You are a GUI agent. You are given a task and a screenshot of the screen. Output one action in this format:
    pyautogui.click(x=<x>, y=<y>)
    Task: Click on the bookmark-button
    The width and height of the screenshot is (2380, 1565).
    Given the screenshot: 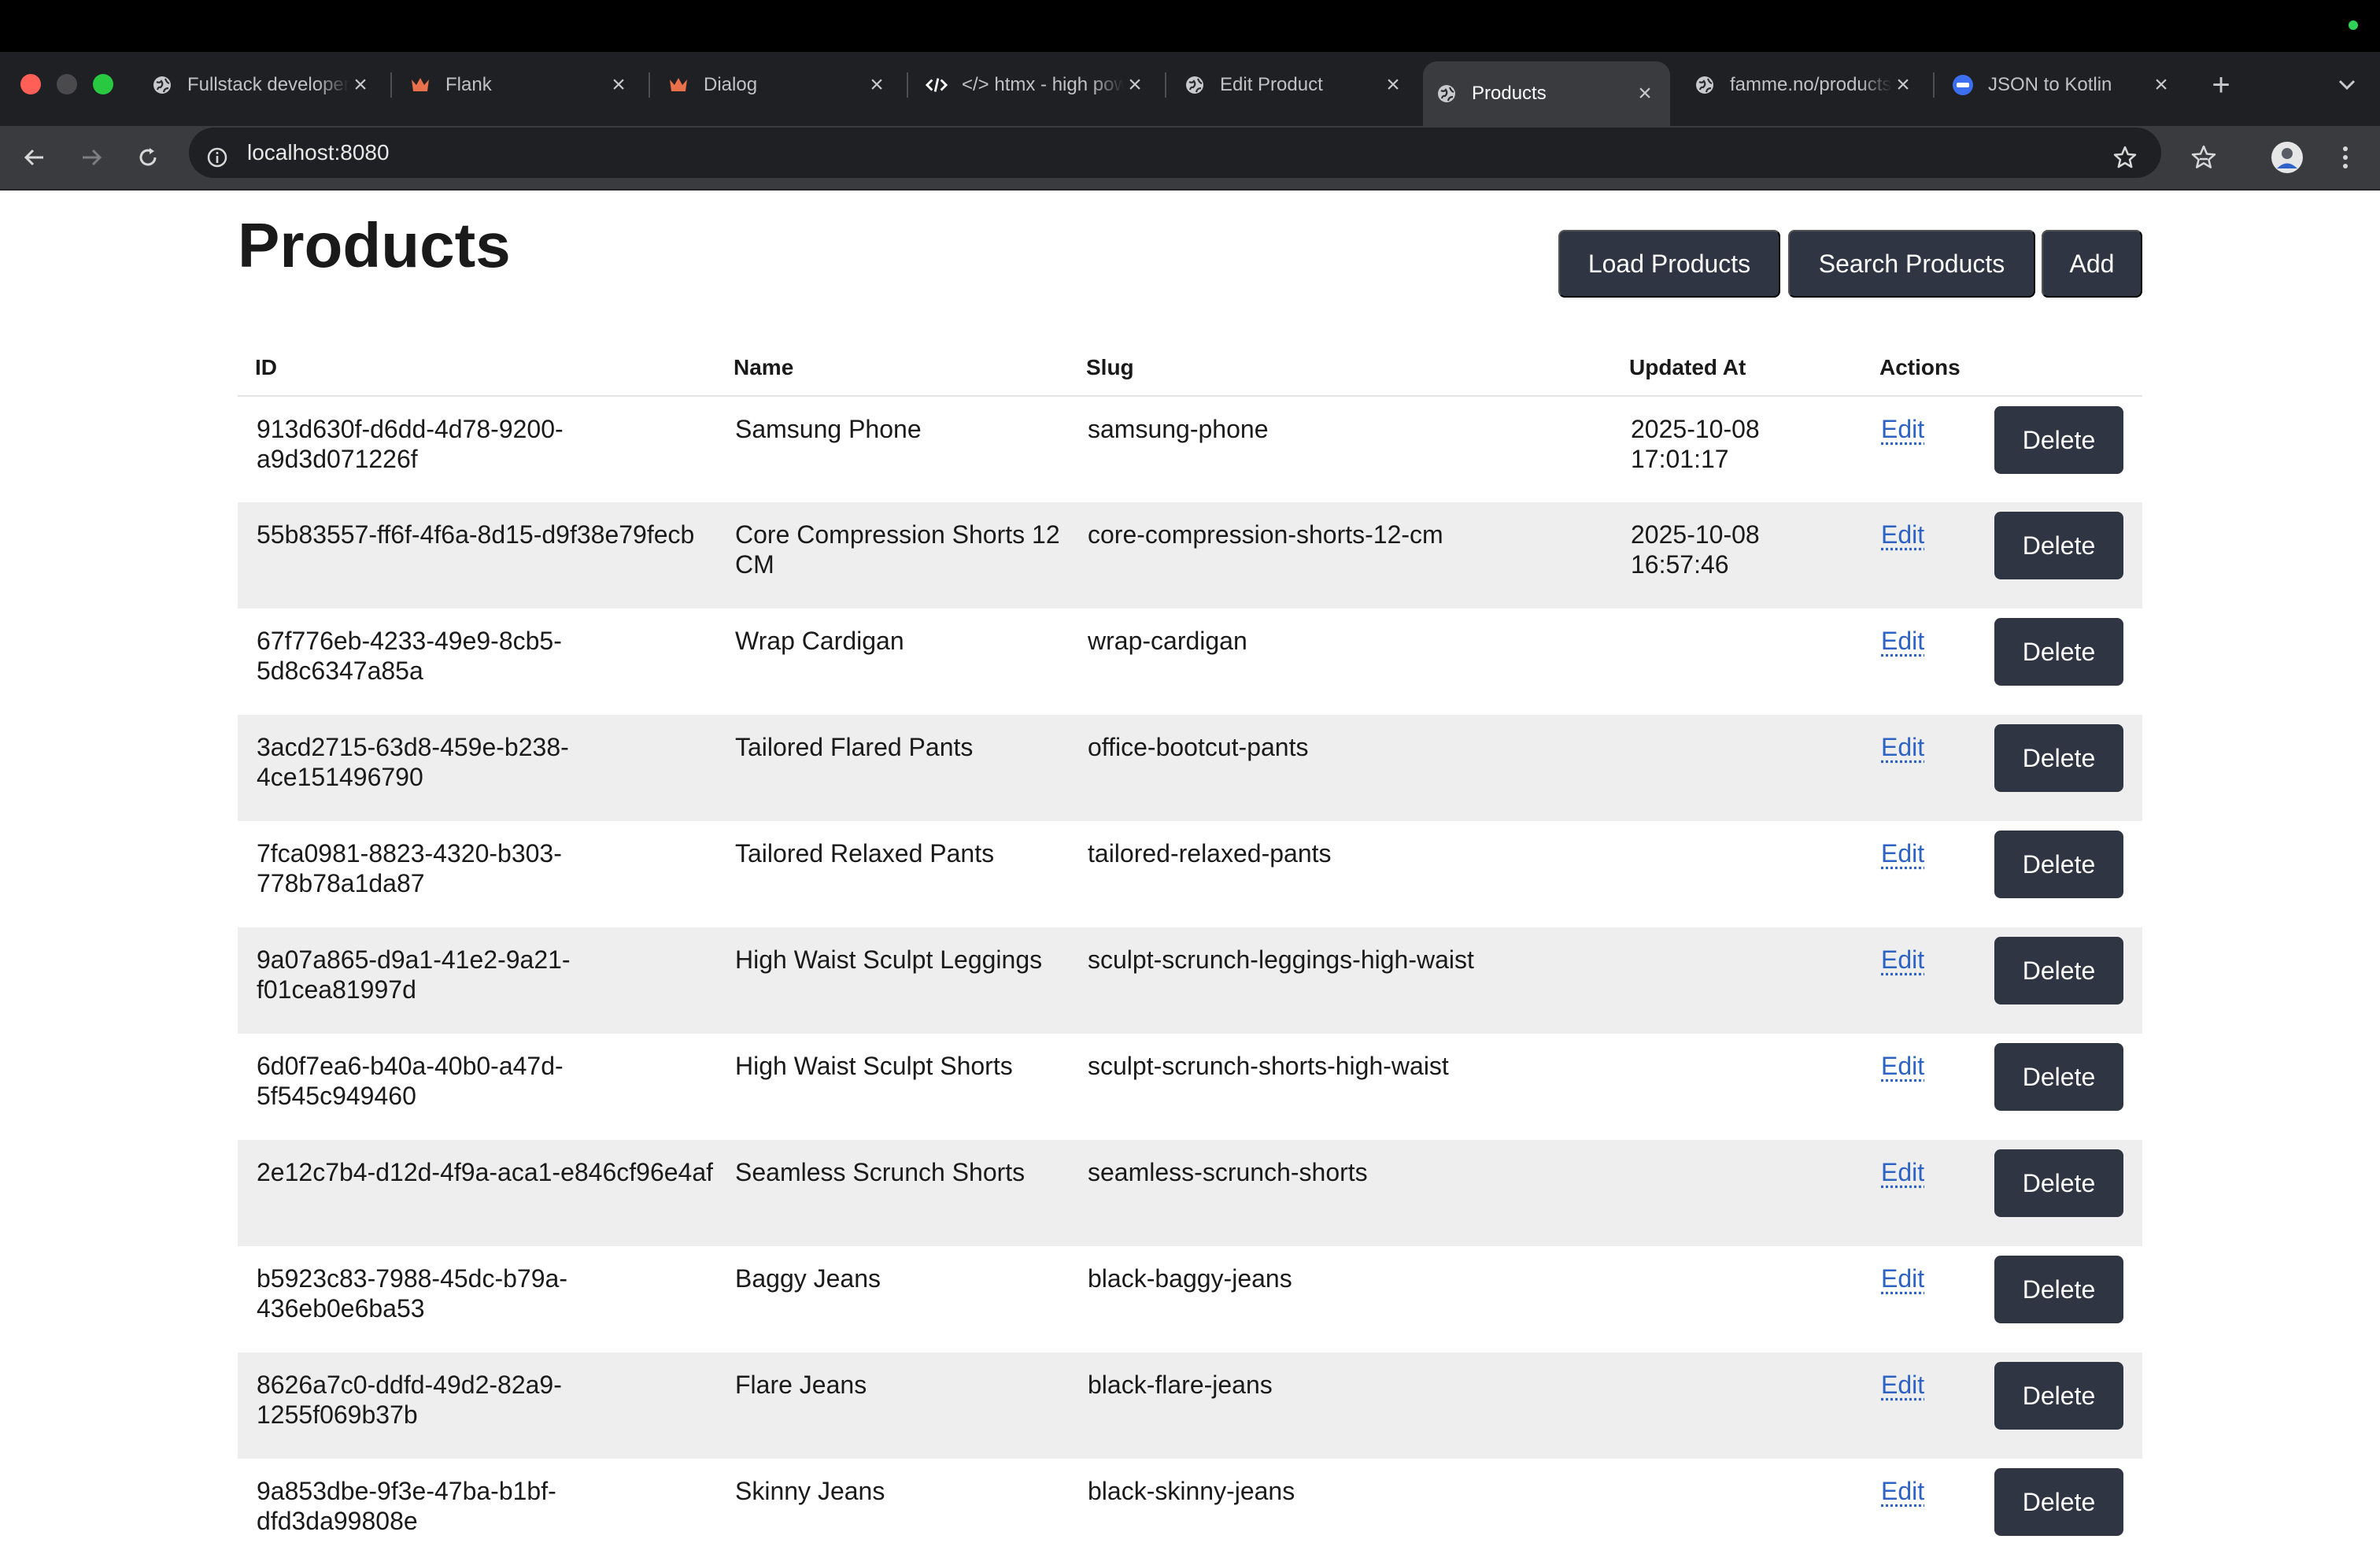 What is the action you would take?
    pyautogui.click(x=2125, y=157)
    